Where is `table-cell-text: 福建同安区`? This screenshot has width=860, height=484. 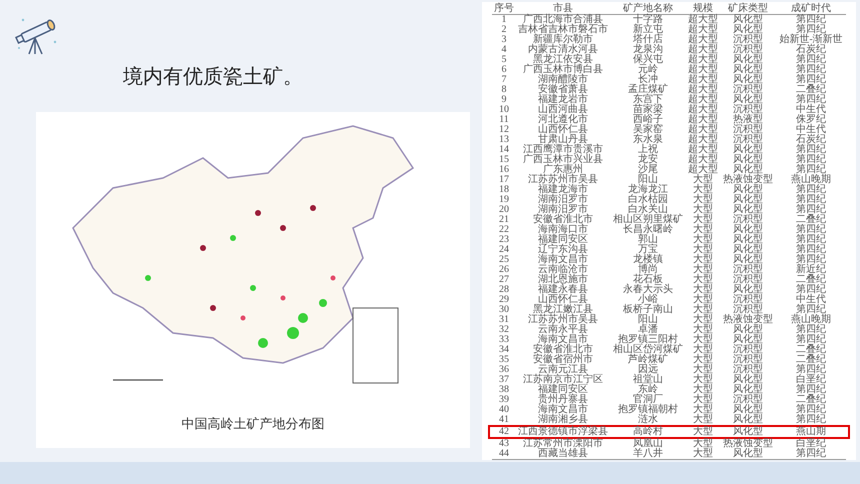
table-cell-text: 福建同安区 is located at coordinates (563, 390).